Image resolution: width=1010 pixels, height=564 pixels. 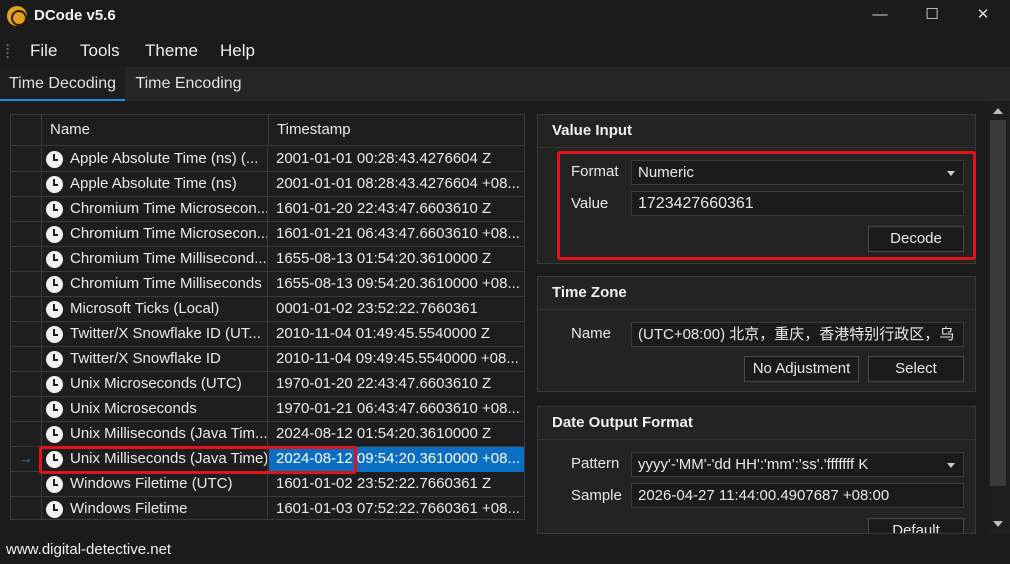 I want to click on value-input-field: 1723427660361, so click(x=797, y=203).